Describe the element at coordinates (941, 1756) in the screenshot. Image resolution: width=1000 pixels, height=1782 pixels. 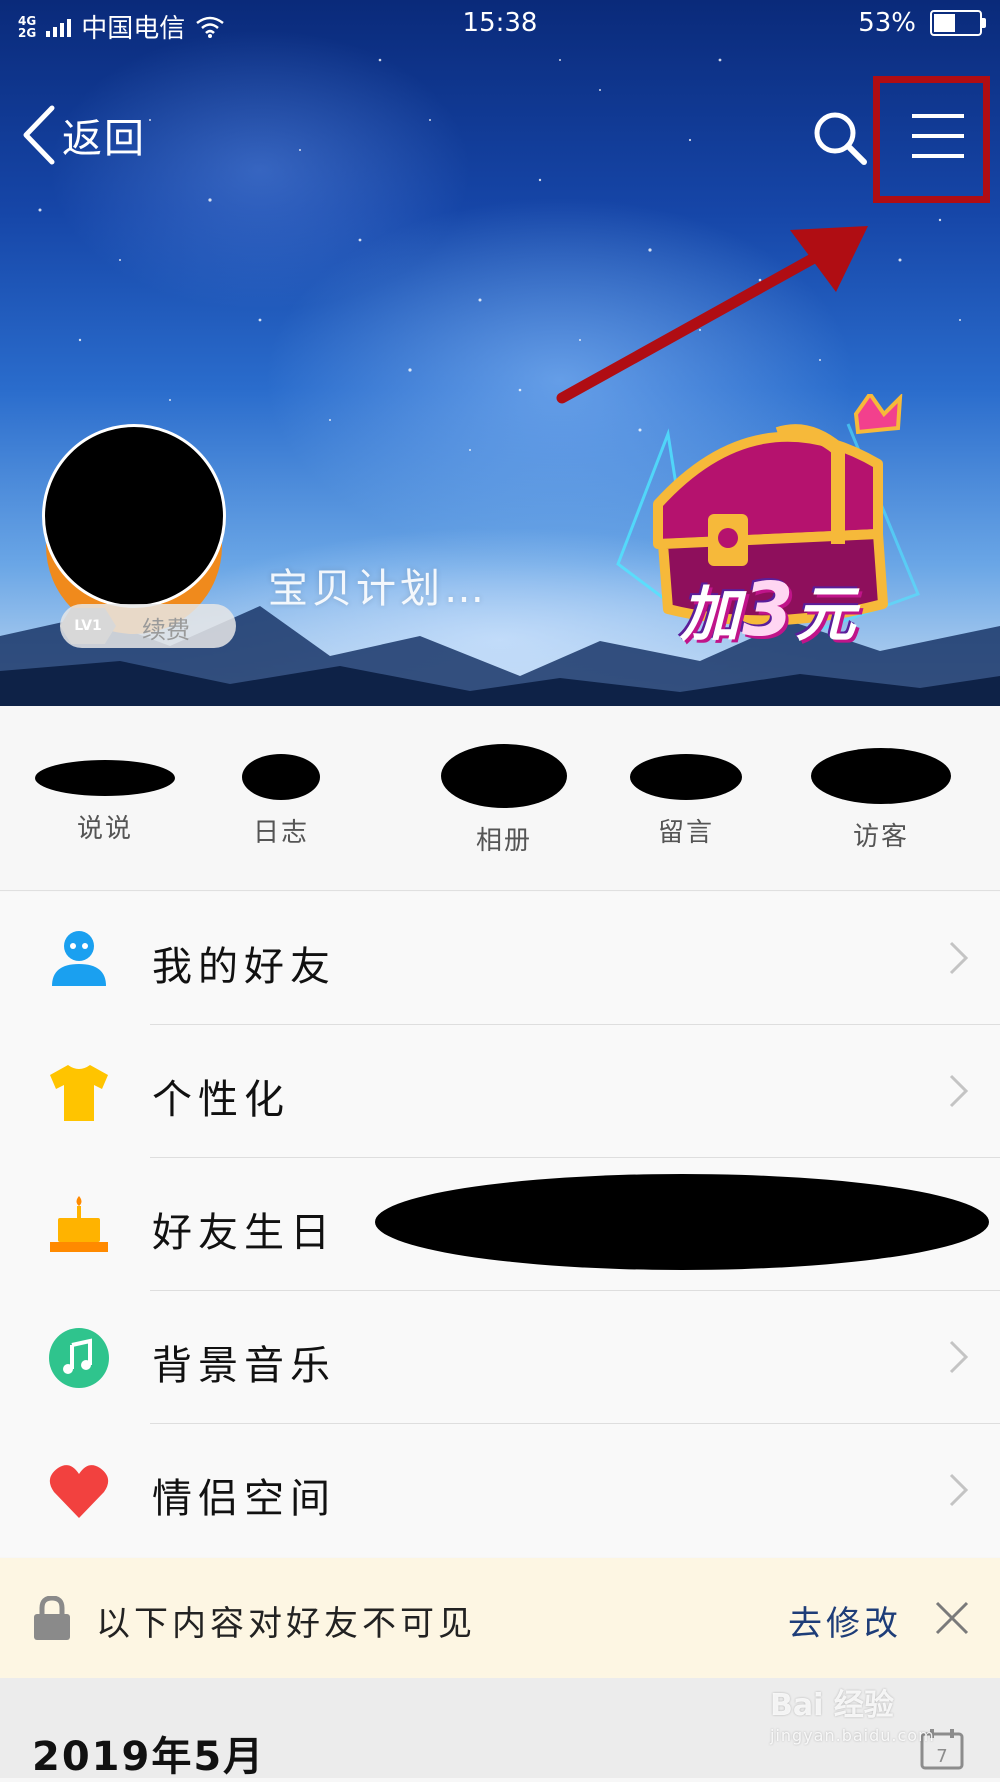
I see `calendar-day: 7` at that location.